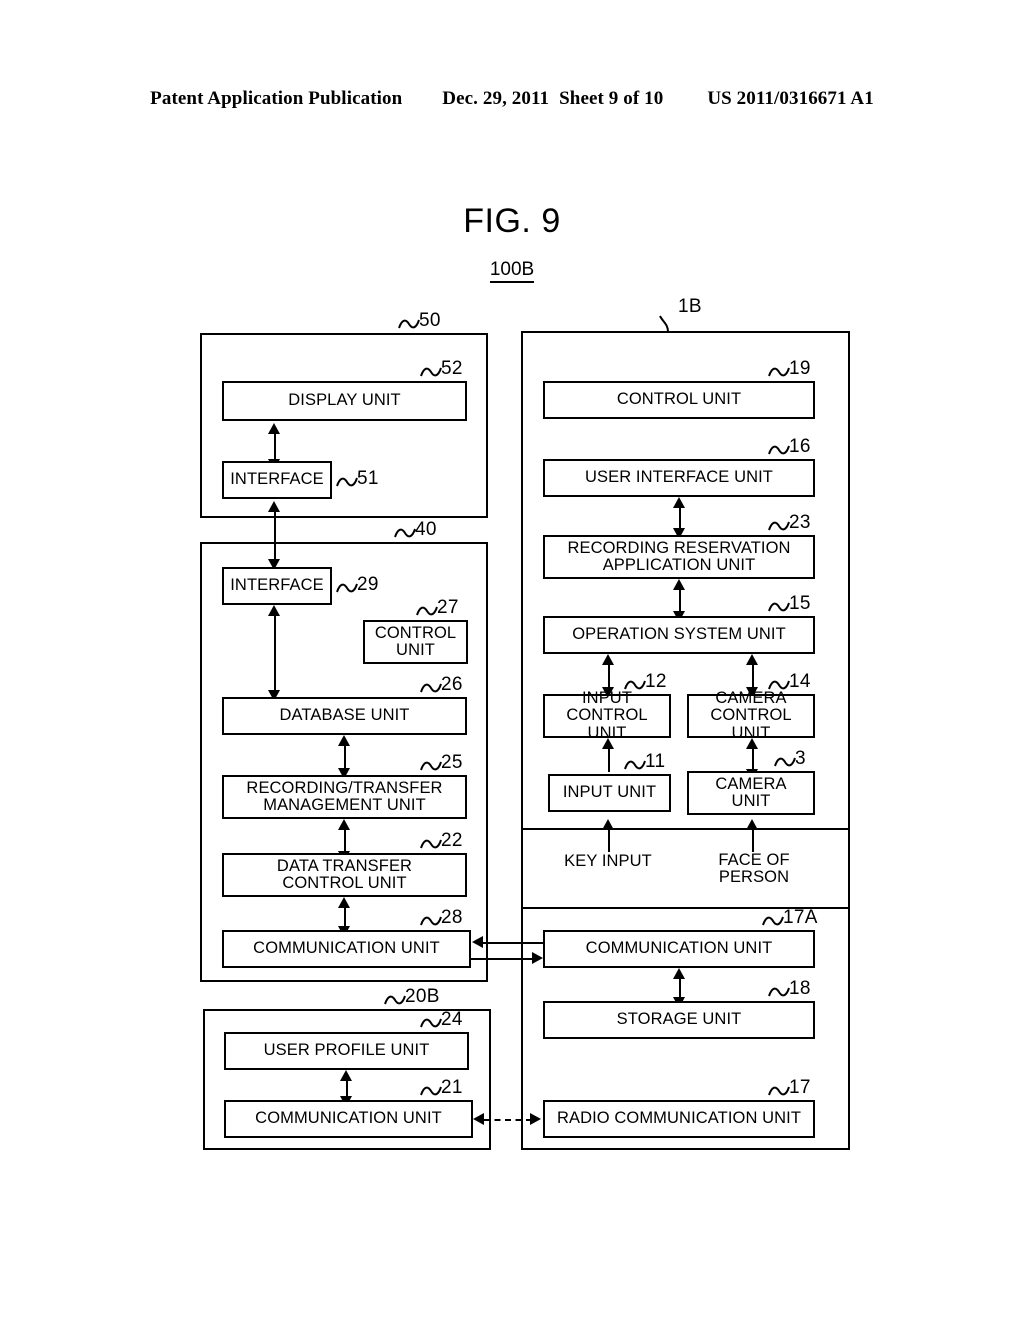  I want to click on block-data-transfer-control-unit: DATA TRANSFER CONTROL UNIT, so click(344, 875).